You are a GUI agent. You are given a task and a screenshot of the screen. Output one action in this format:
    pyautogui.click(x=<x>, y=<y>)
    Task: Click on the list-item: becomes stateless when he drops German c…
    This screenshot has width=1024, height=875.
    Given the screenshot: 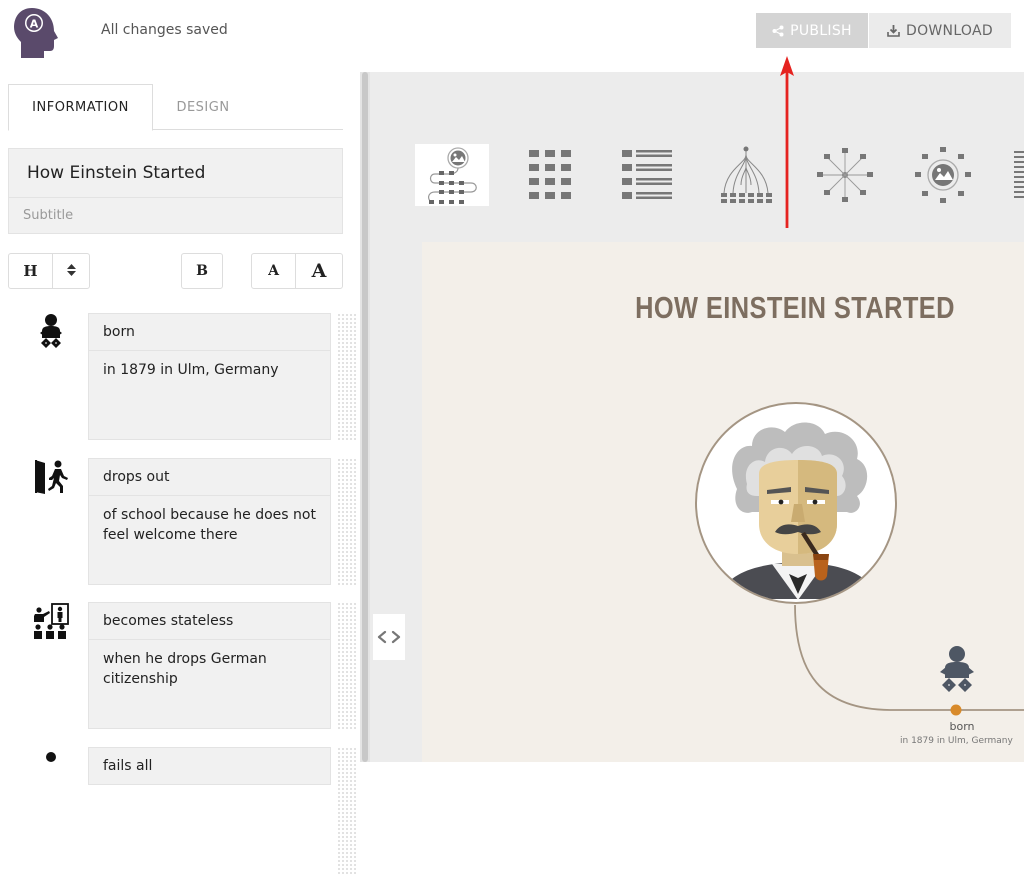 What is the action you would take?
    pyautogui.click(x=180, y=666)
    